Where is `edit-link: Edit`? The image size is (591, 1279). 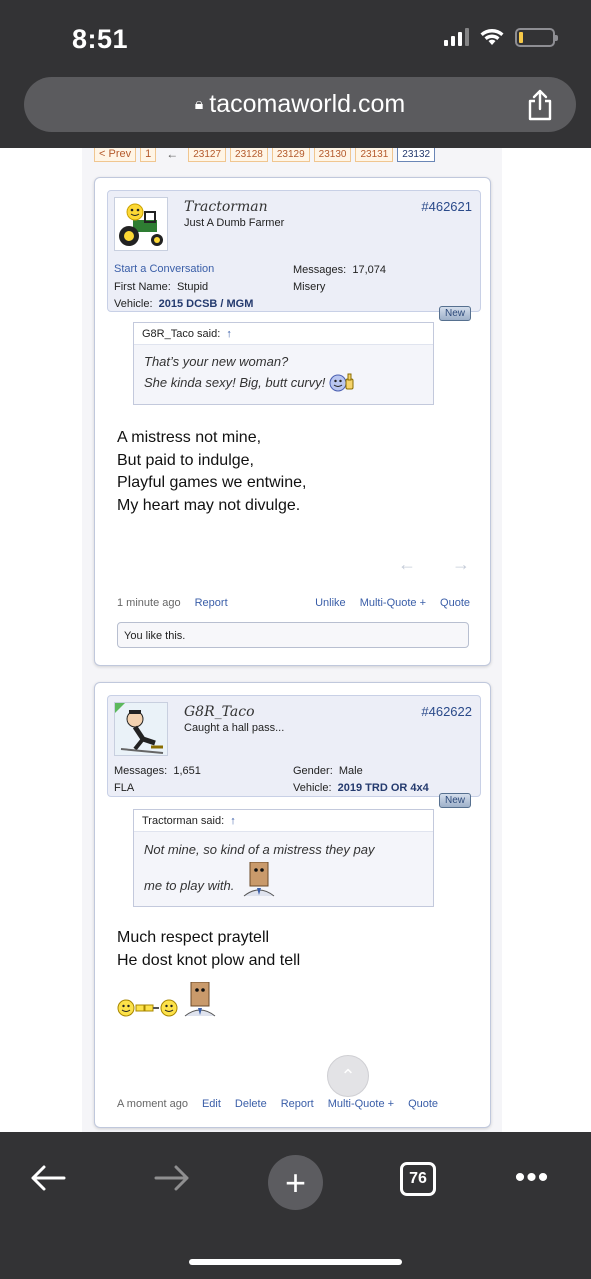 edit-link: Edit is located at coordinates (211, 1104).